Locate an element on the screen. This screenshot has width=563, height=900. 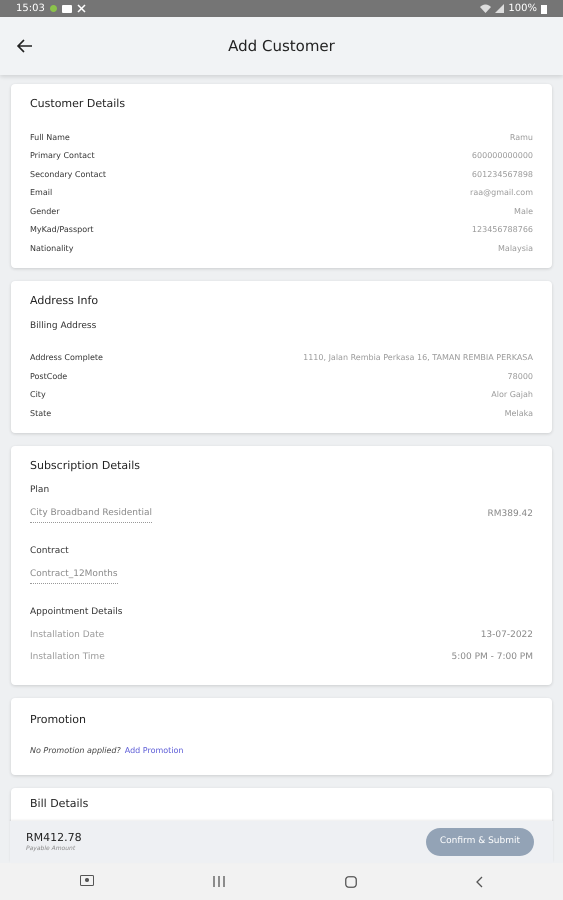
field-label: City is located at coordinates (38, 395).